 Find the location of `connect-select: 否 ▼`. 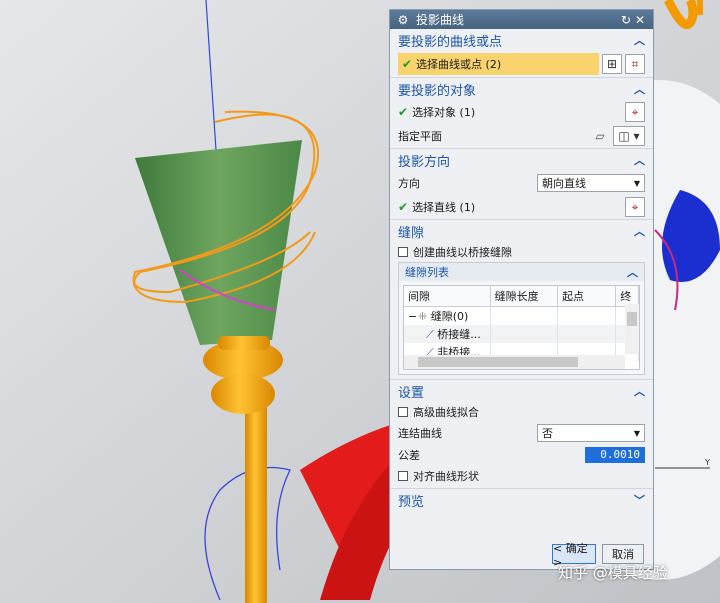

connect-select: 否 ▼ is located at coordinates (591, 433).